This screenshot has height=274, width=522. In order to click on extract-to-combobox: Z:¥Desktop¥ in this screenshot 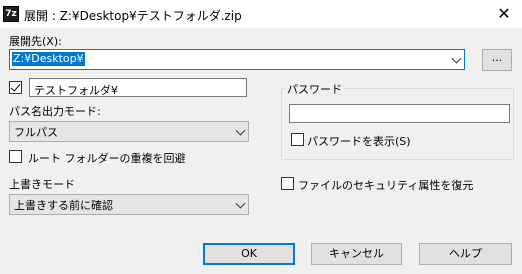, I will do `click(237, 59)`.